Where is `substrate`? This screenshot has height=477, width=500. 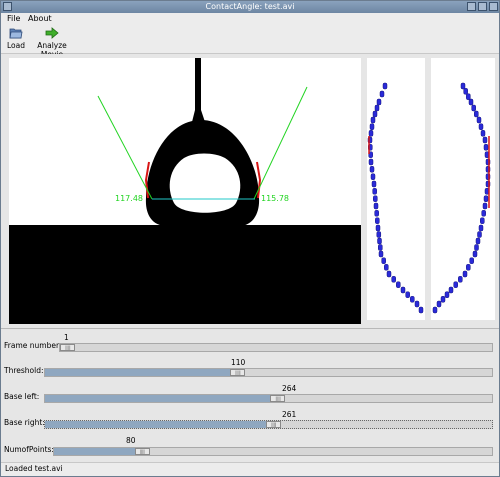 substrate is located at coordinates (185, 274).